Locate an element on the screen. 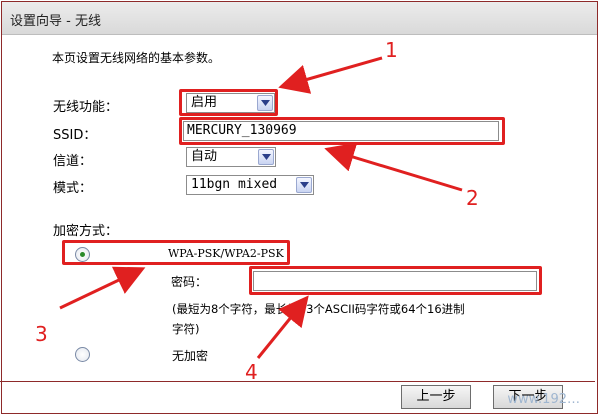 This screenshot has width=600, height=415. annotation-number-2: 2 is located at coordinates (472, 198).